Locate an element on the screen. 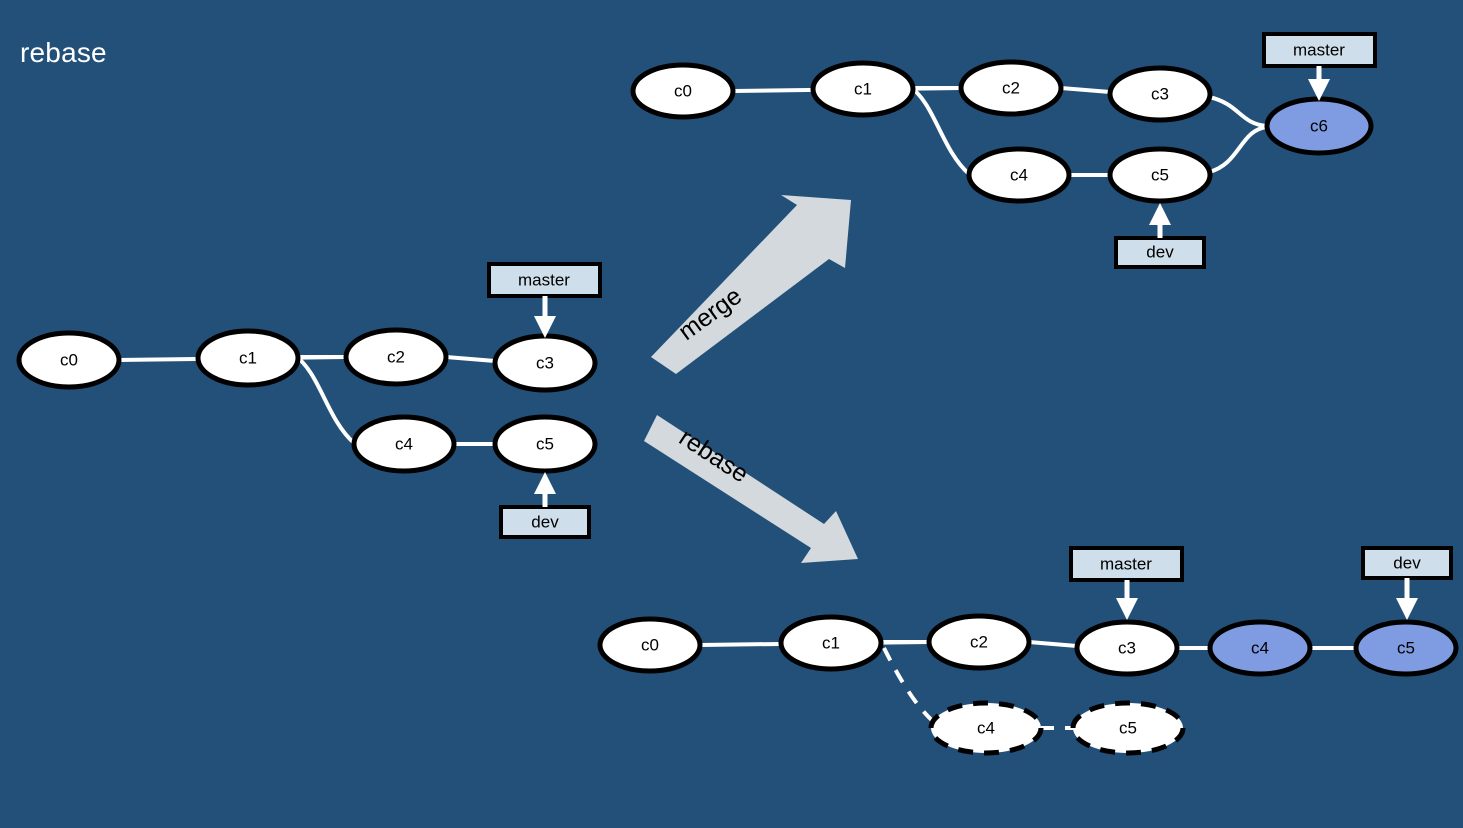  merge-arrow: merge is located at coordinates (751, 284).